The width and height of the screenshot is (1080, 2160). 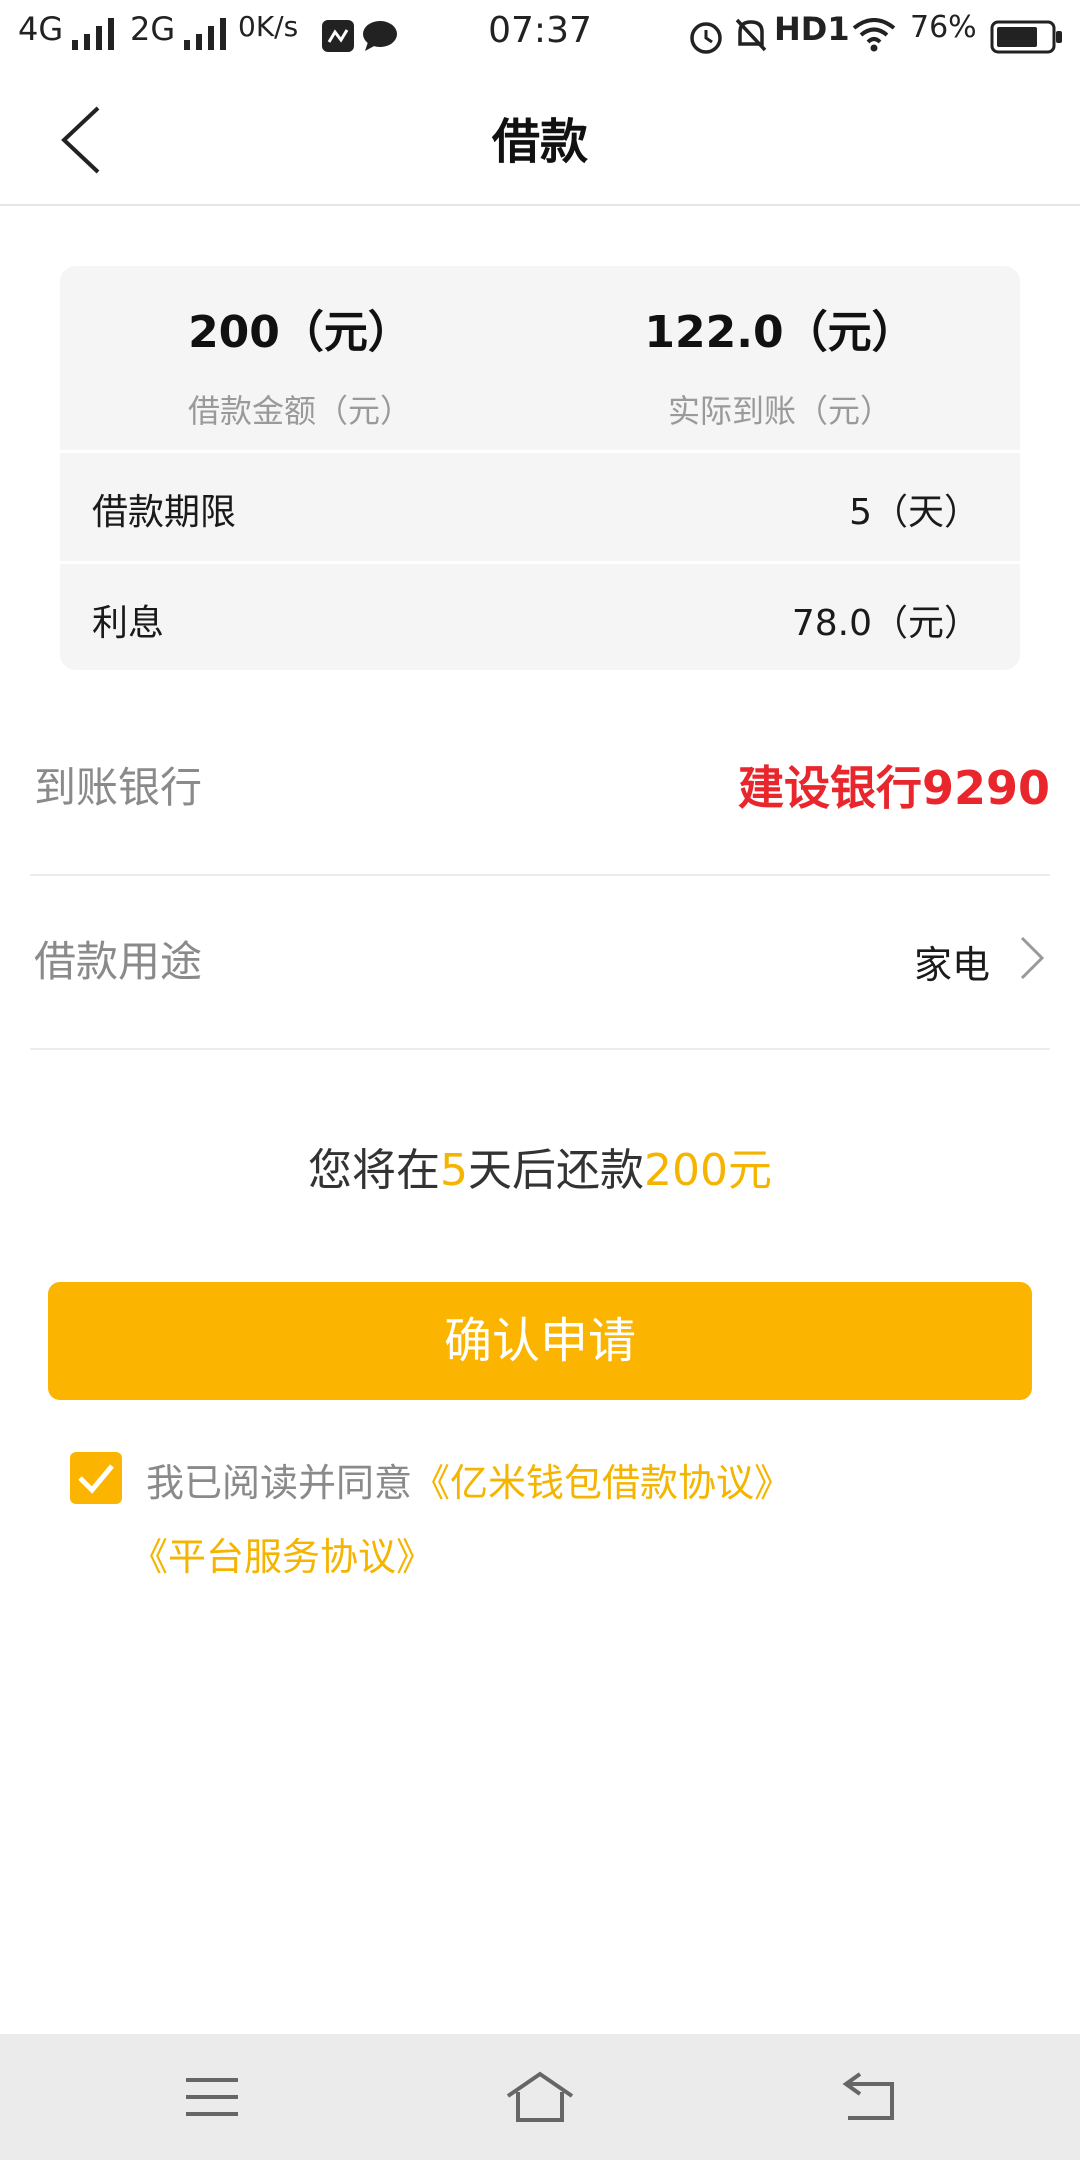 I want to click on repayment-note-text: 您将在, so click(x=374, y=1170).